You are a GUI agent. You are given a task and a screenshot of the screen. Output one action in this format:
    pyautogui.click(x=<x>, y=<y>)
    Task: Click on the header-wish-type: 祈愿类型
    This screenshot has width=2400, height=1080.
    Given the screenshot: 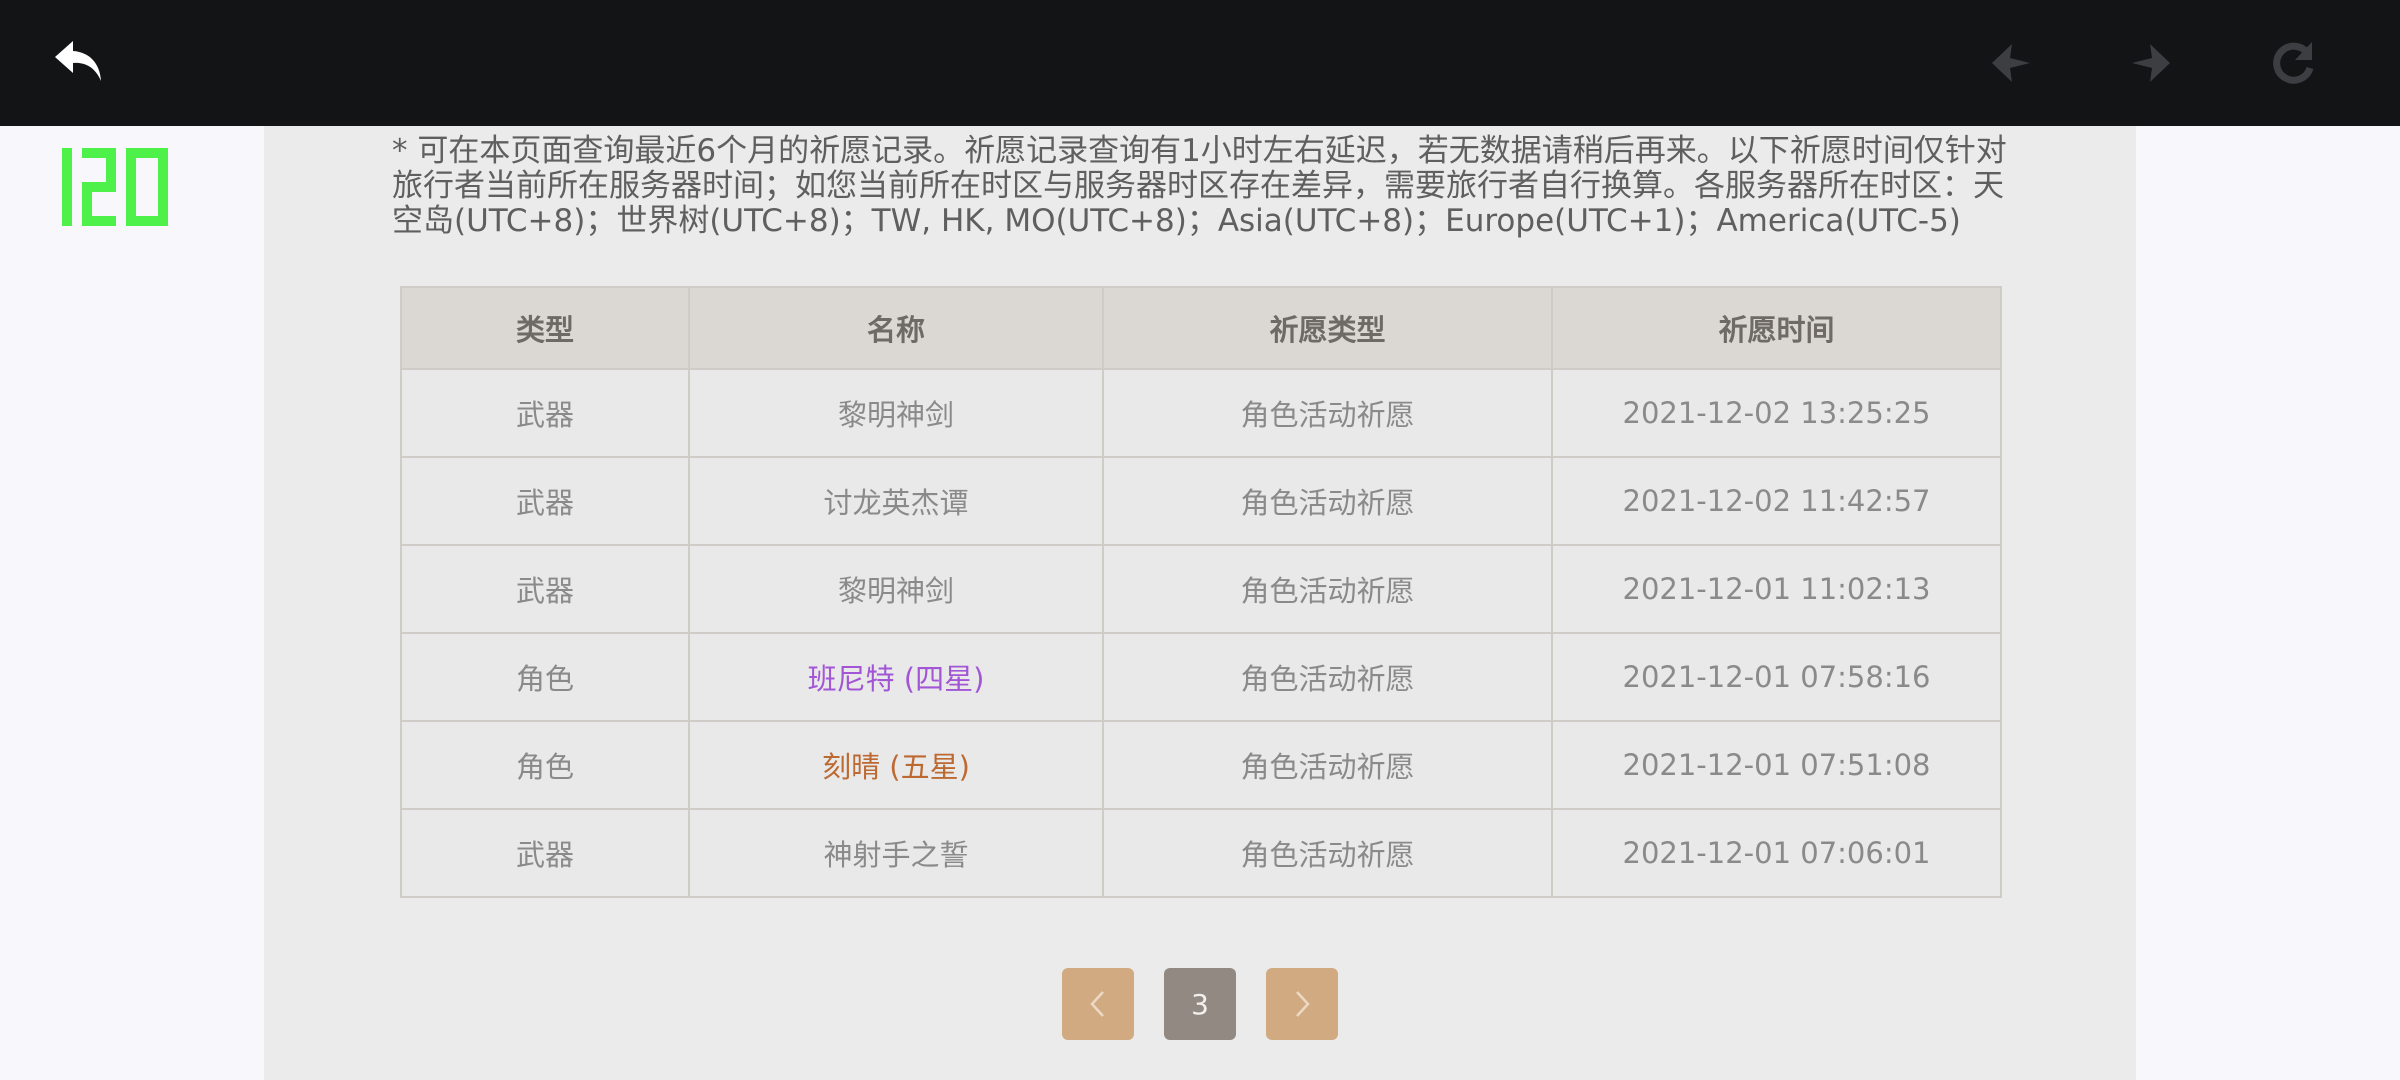 What is the action you would take?
    pyautogui.click(x=1327, y=328)
    